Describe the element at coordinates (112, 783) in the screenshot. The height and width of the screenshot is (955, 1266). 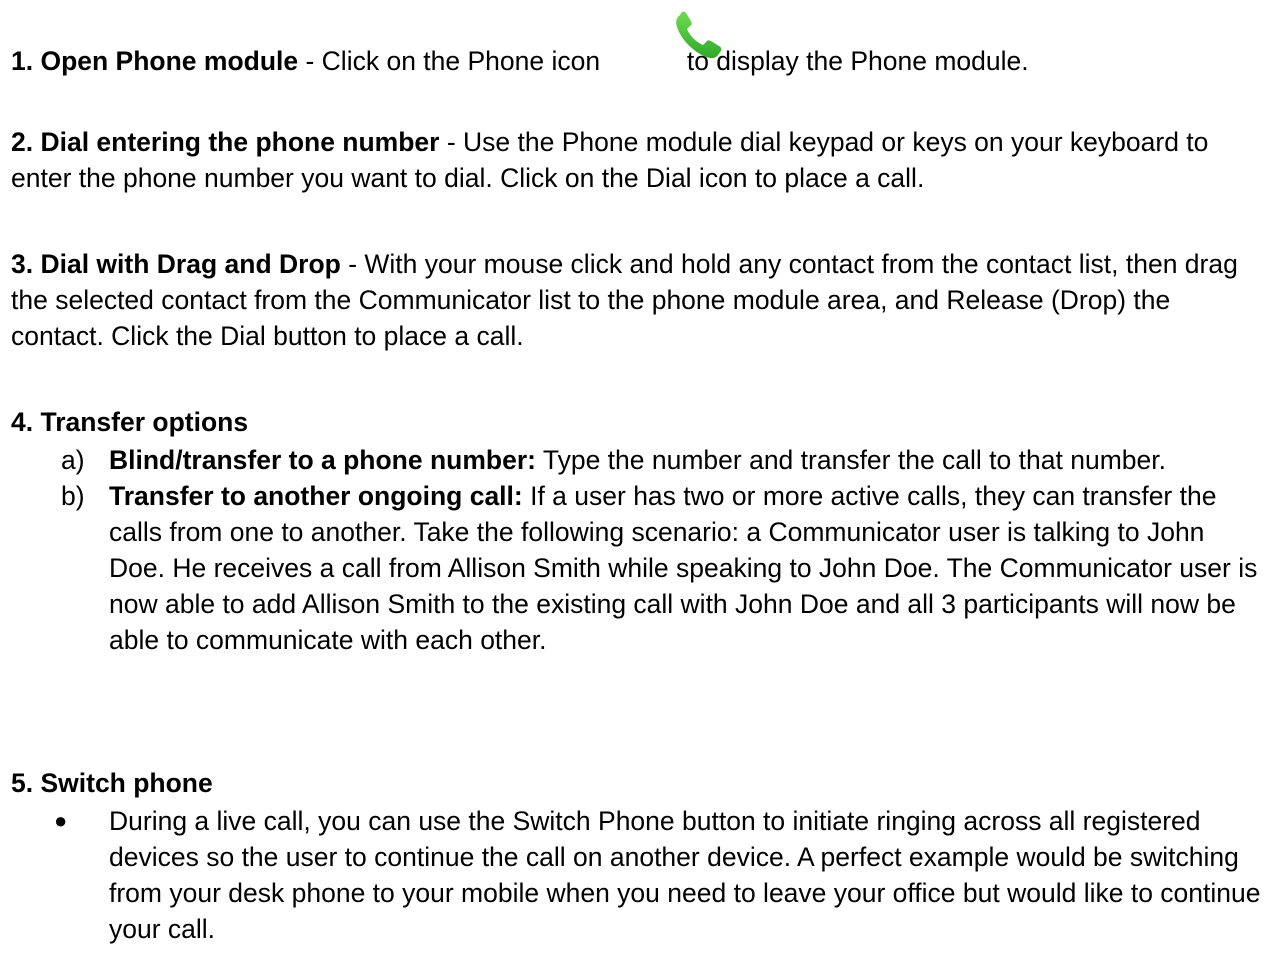
I see `section-heading: 5. Switch phone` at that location.